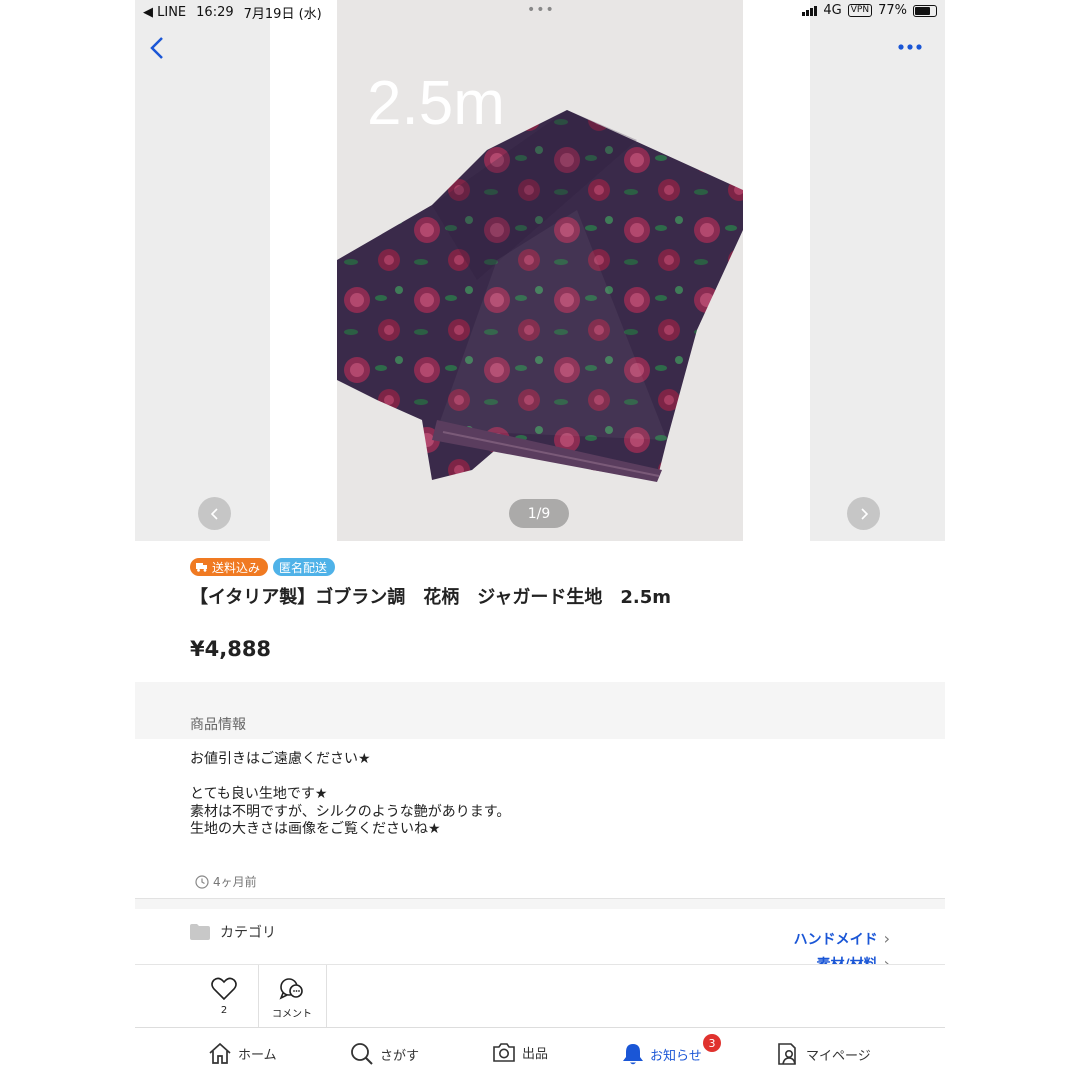  I want to click on action-bar: 2 コメント, so click(540, 996).